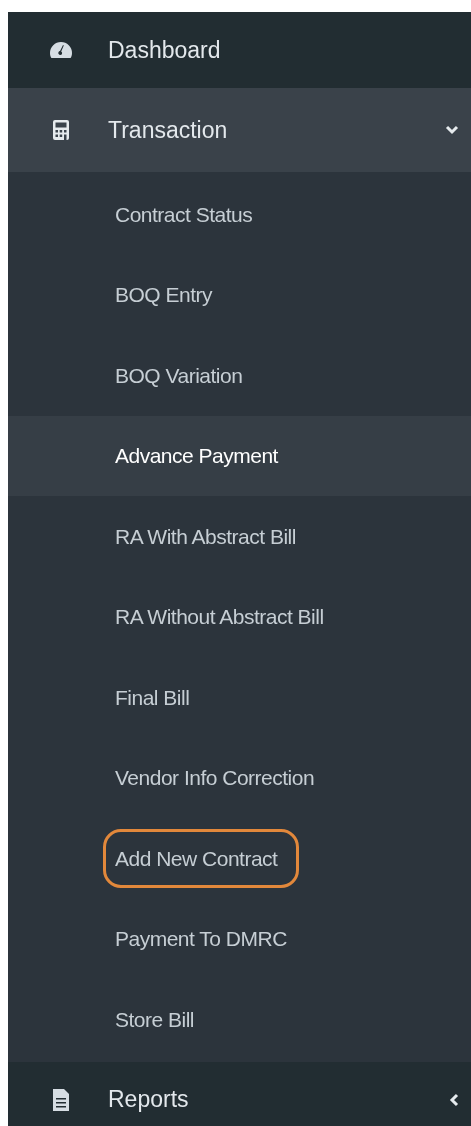  Describe the element at coordinates (61, 1099) in the screenshot. I see `document-icon` at that location.